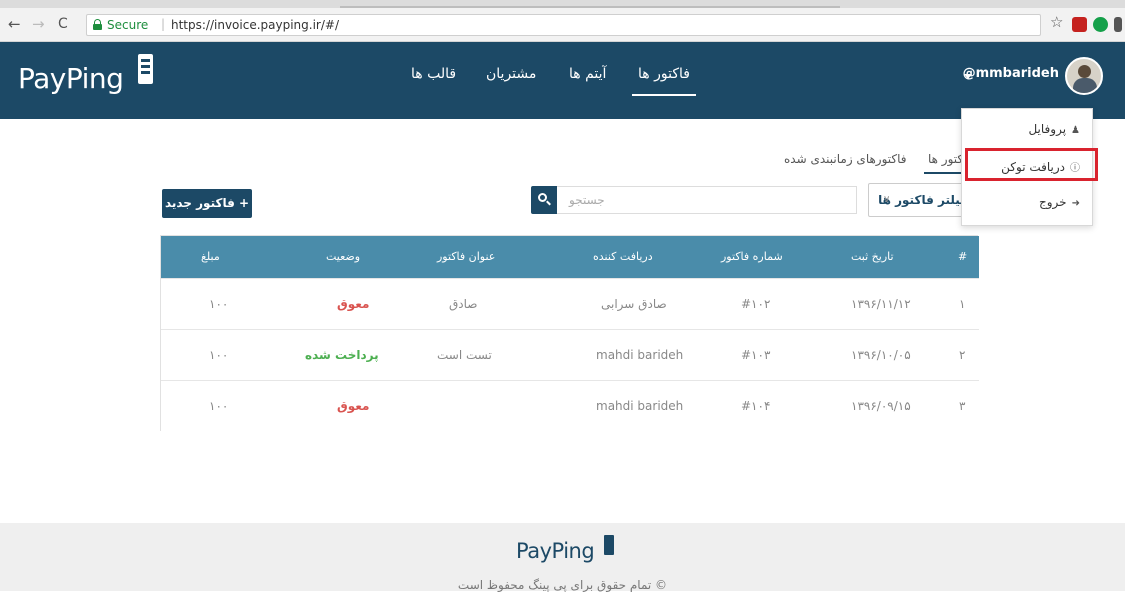  What do you see at coordinates (464, 355) in the screenshot?
I see `cell-title: تست است` at bounding box center [464, 355].